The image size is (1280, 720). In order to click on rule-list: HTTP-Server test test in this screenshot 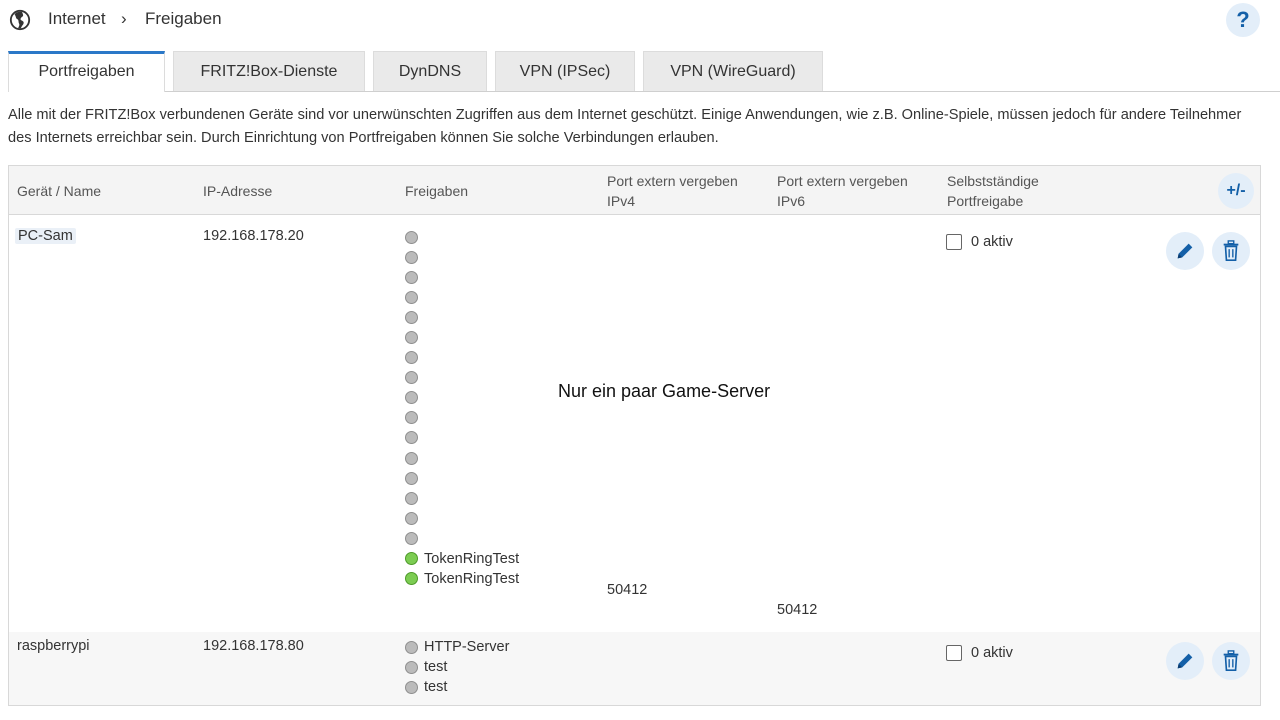, I will do `click(457, 667)`.